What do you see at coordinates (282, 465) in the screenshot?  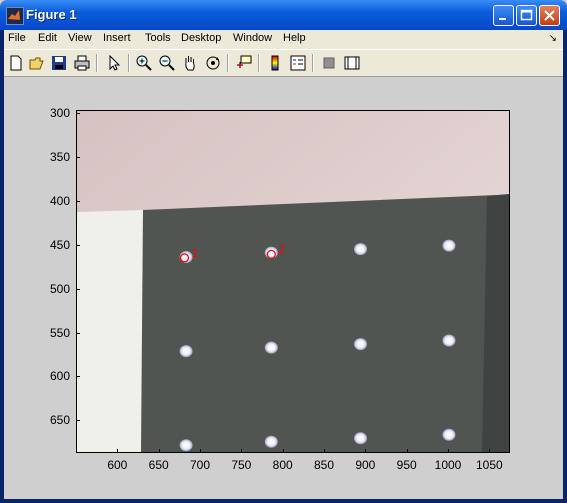 I see `x-tick-label: 800` at bounding box center [282, 465].